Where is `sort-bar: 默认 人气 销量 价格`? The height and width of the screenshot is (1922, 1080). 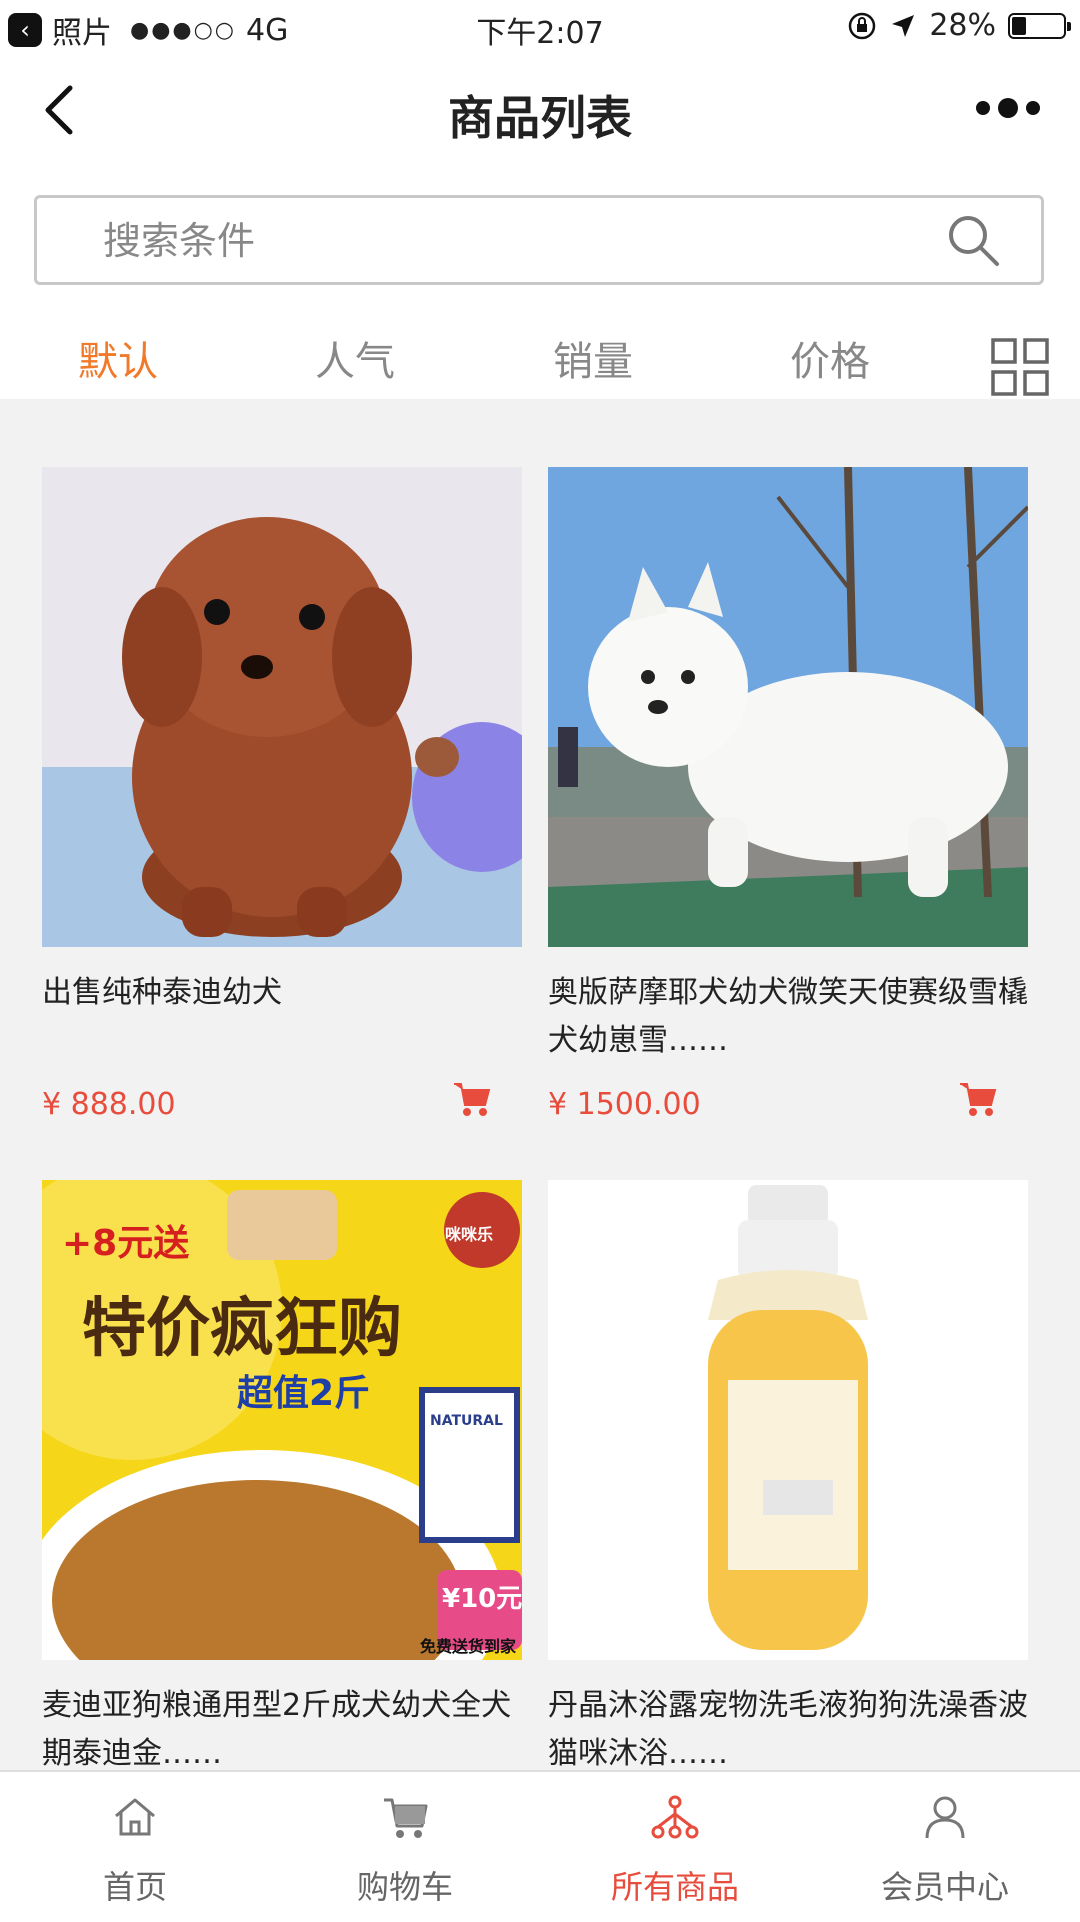
sort-bar: 默认 人气 销量 价格 is located at coordinates (540, 348).